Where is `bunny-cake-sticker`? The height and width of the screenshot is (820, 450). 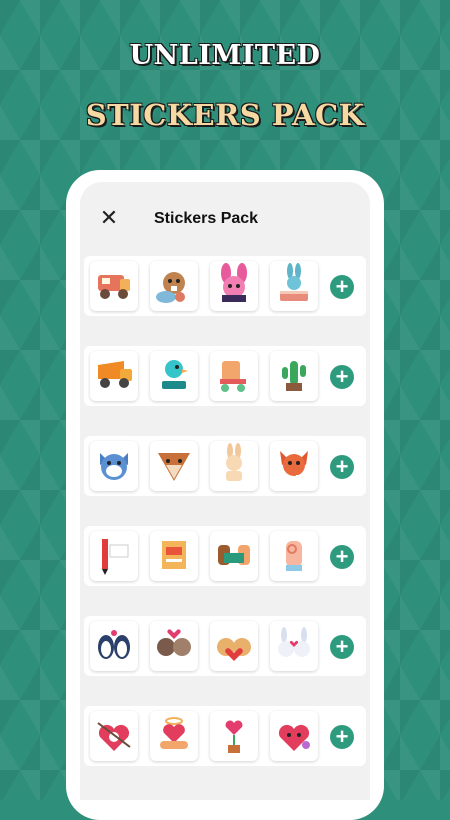 bunny-cake-sticker is located at coordinates (294, 286).